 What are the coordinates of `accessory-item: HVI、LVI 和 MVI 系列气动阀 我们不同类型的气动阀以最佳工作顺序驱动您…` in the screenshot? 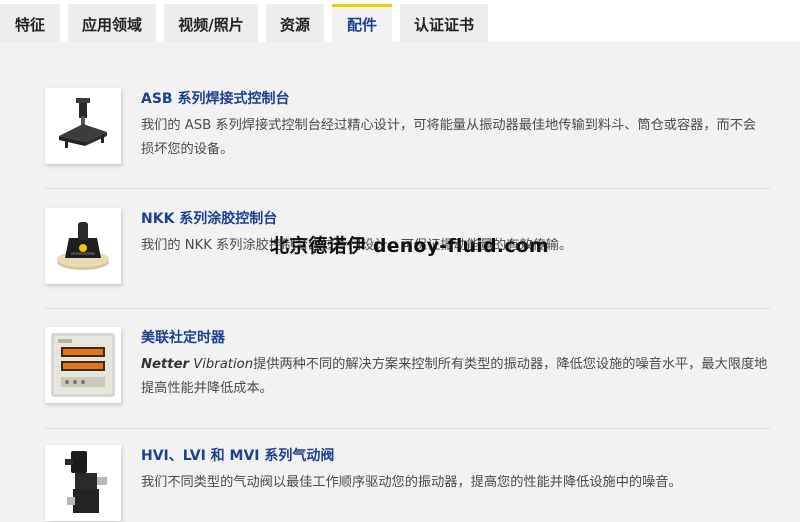 It's located at (407, 483).